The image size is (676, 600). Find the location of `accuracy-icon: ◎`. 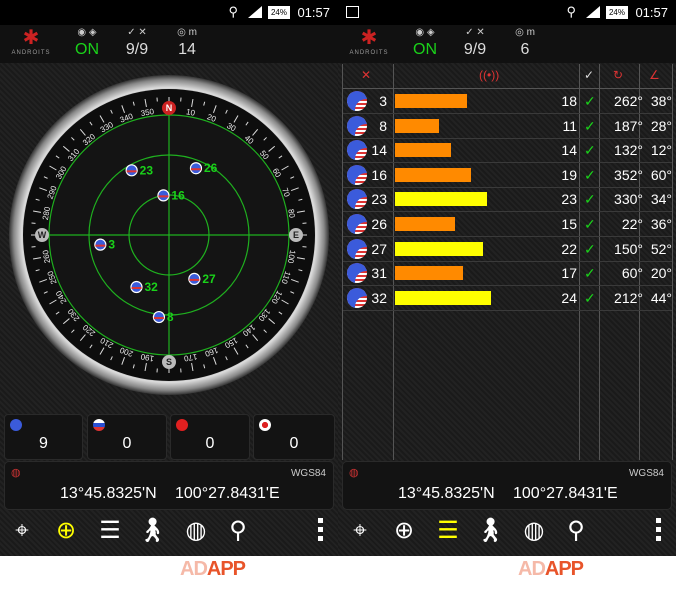

accuracy-icon: ◎ is located at coordinates (521, 32).